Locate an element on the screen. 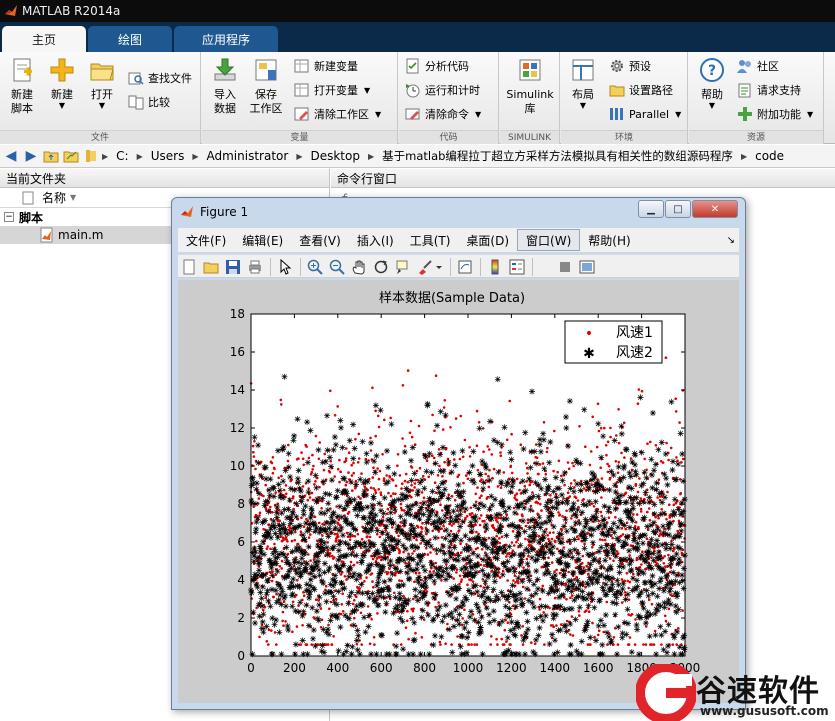 The height and width of the screenshot is (721, 835). request-support-button: 请求支持 is located at coordinates (769, 90).